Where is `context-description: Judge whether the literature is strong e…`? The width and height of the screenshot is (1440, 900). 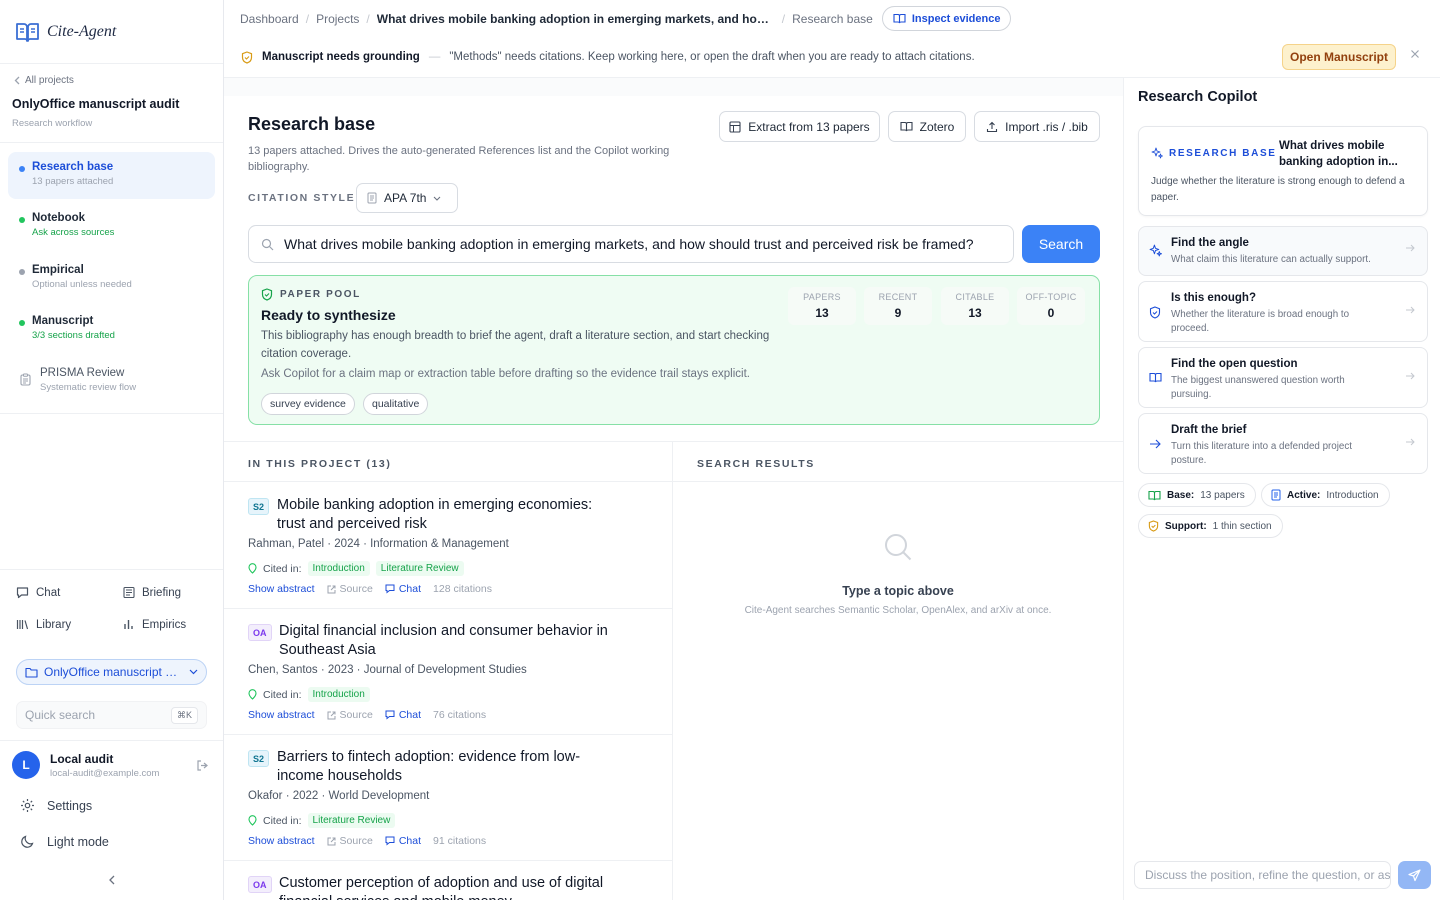 context-description: Judge whether the literature is strong e… is located at coordinates (1278, 189).